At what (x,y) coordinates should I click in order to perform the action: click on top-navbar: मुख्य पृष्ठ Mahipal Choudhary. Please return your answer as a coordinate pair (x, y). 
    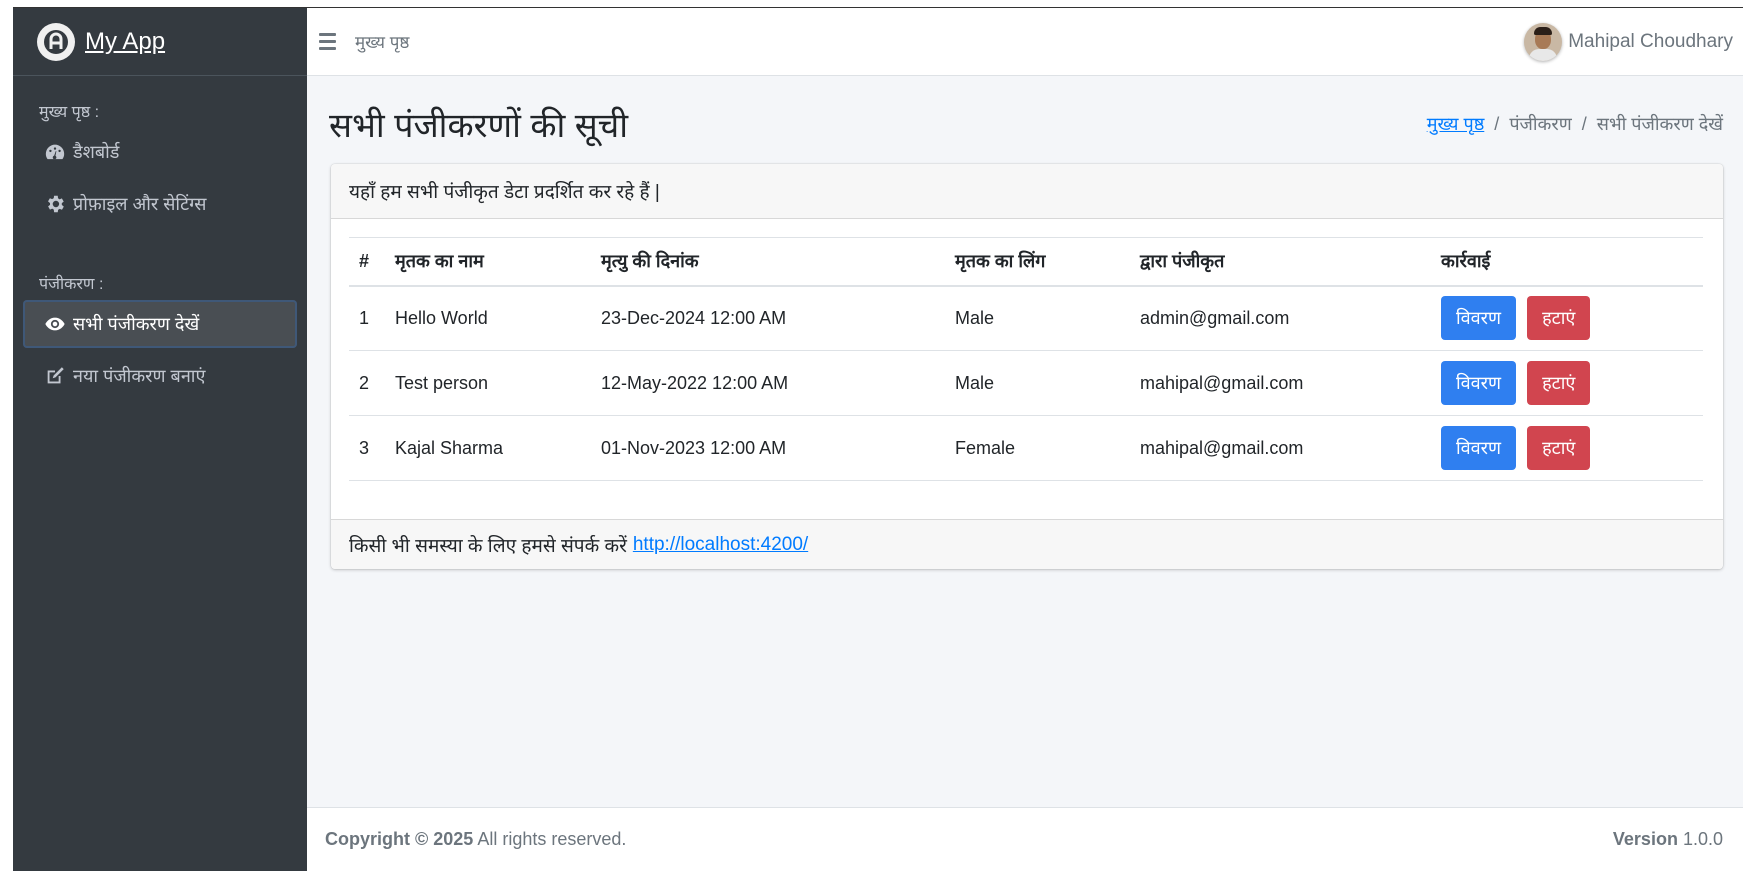
    Looking at the image, I should click on (1025, 42).